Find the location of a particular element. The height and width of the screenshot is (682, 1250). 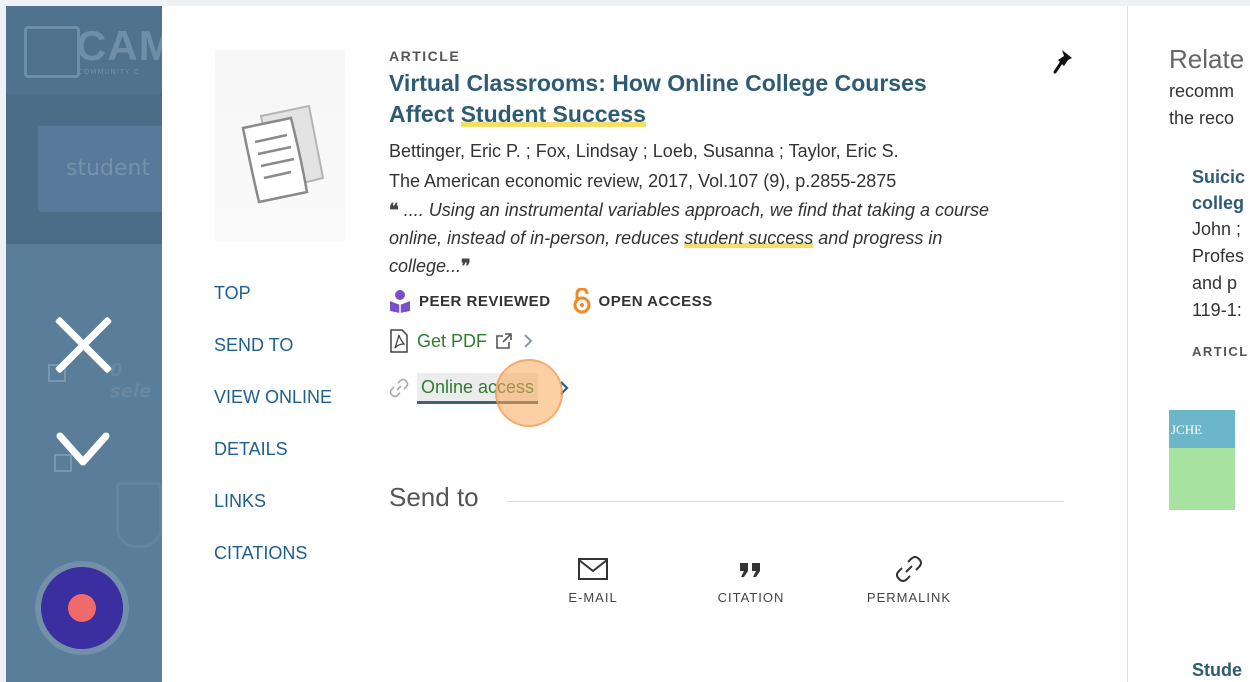

related-item-title: Stude is located at coordinates (1217, 670).